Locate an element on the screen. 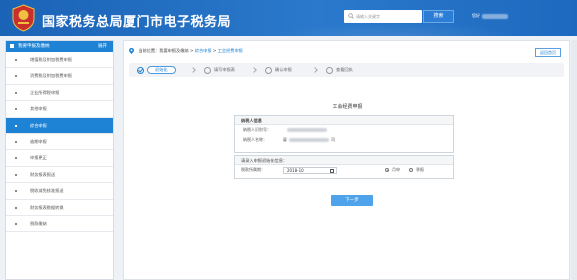 This screenshot has width=577, height=280. step-label: 查看回执 is located at coordinates (344, 69).